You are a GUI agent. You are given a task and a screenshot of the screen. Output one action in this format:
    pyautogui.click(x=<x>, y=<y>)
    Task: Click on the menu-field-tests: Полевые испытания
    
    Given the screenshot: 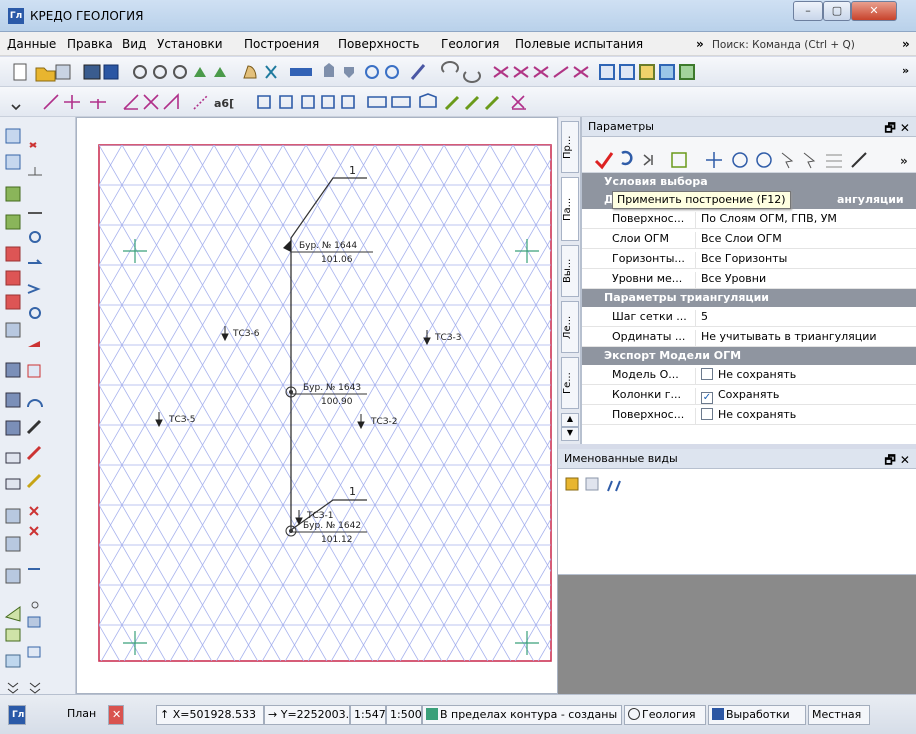 What is the action you would take?
    pyautogui.click(x=579, y=44)
    